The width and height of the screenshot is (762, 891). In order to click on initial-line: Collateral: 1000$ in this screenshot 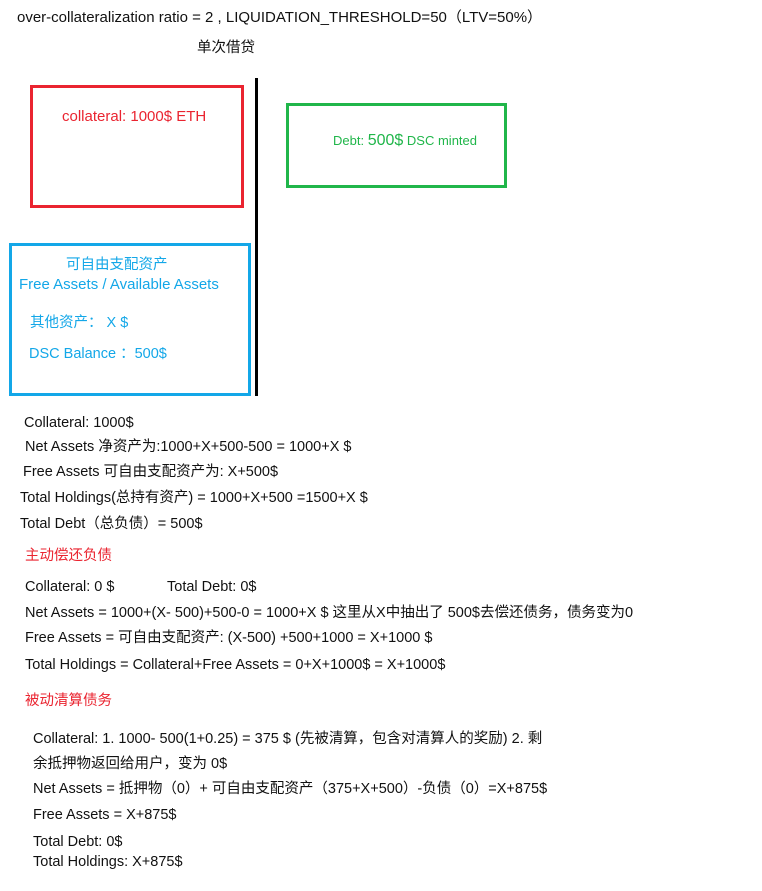, I will do `click(79, 423)`.